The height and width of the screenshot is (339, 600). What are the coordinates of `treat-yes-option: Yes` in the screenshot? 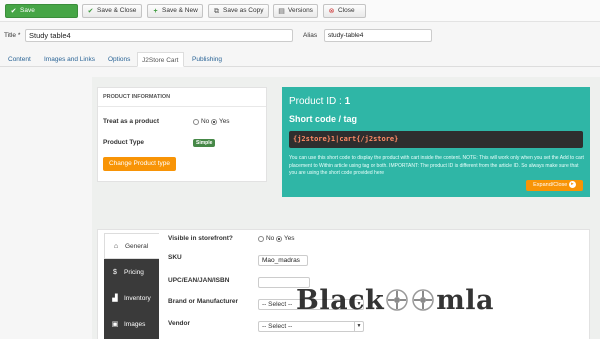 It's located at (220, 121).